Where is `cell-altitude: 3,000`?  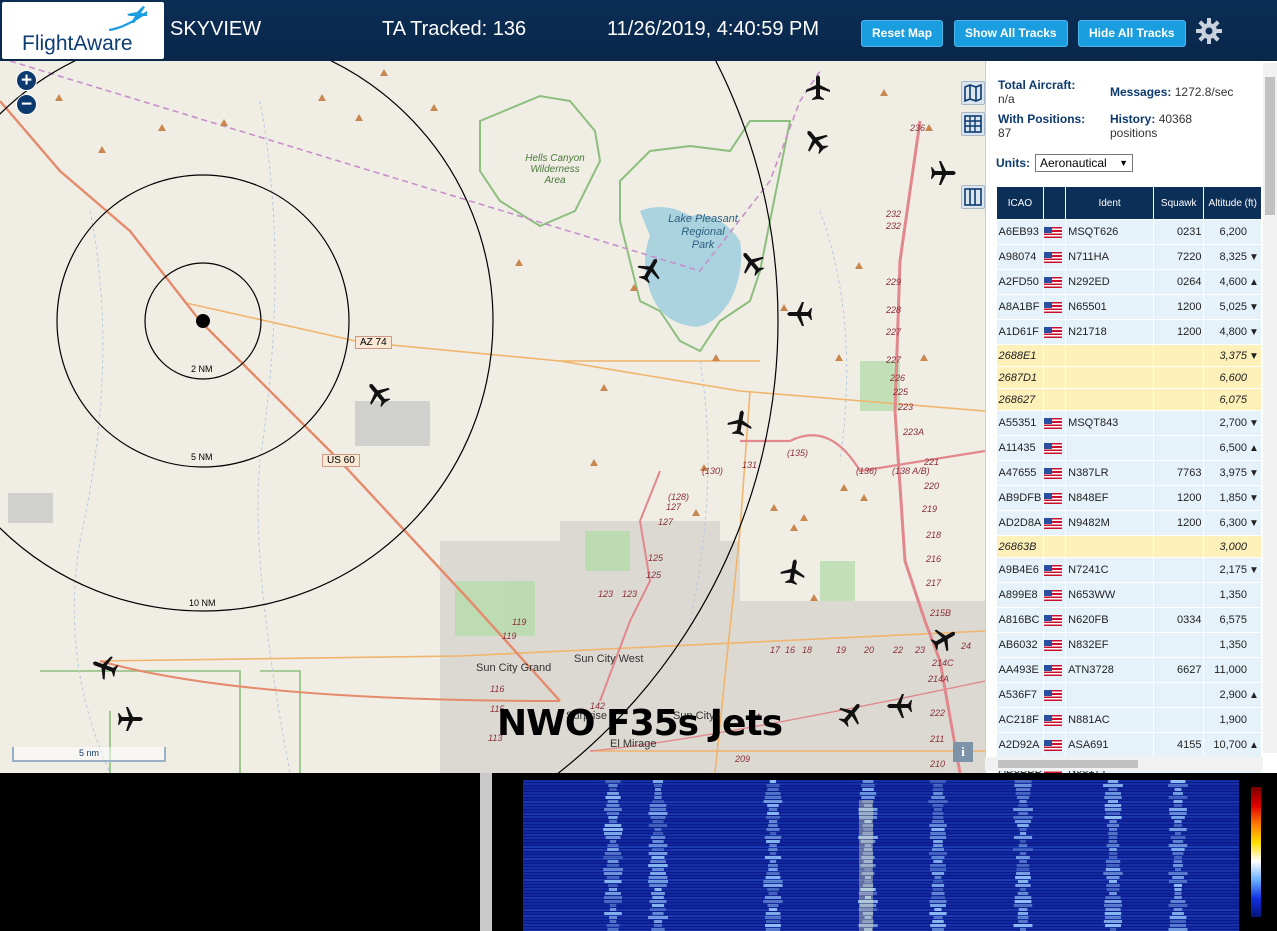
cell-altitude: 3,000 is located at coordinates (1232, 546).